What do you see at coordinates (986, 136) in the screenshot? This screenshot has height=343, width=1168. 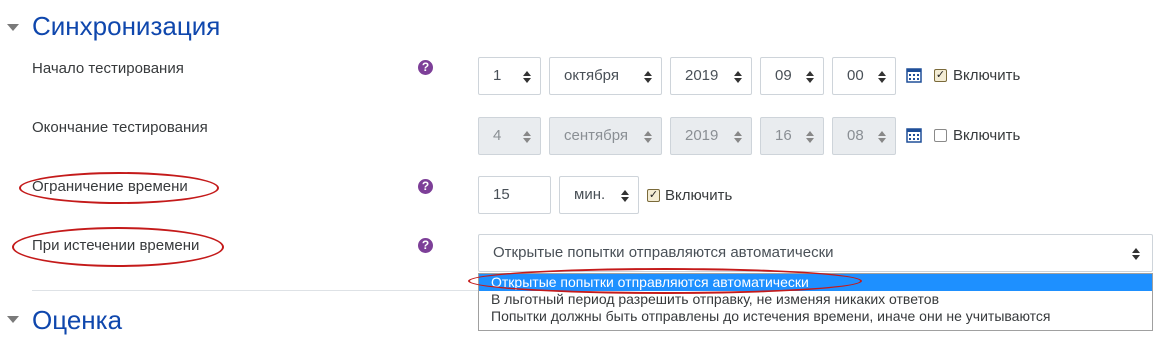 I see `close-enable-label: Включить` at bounding box center [986, 136].